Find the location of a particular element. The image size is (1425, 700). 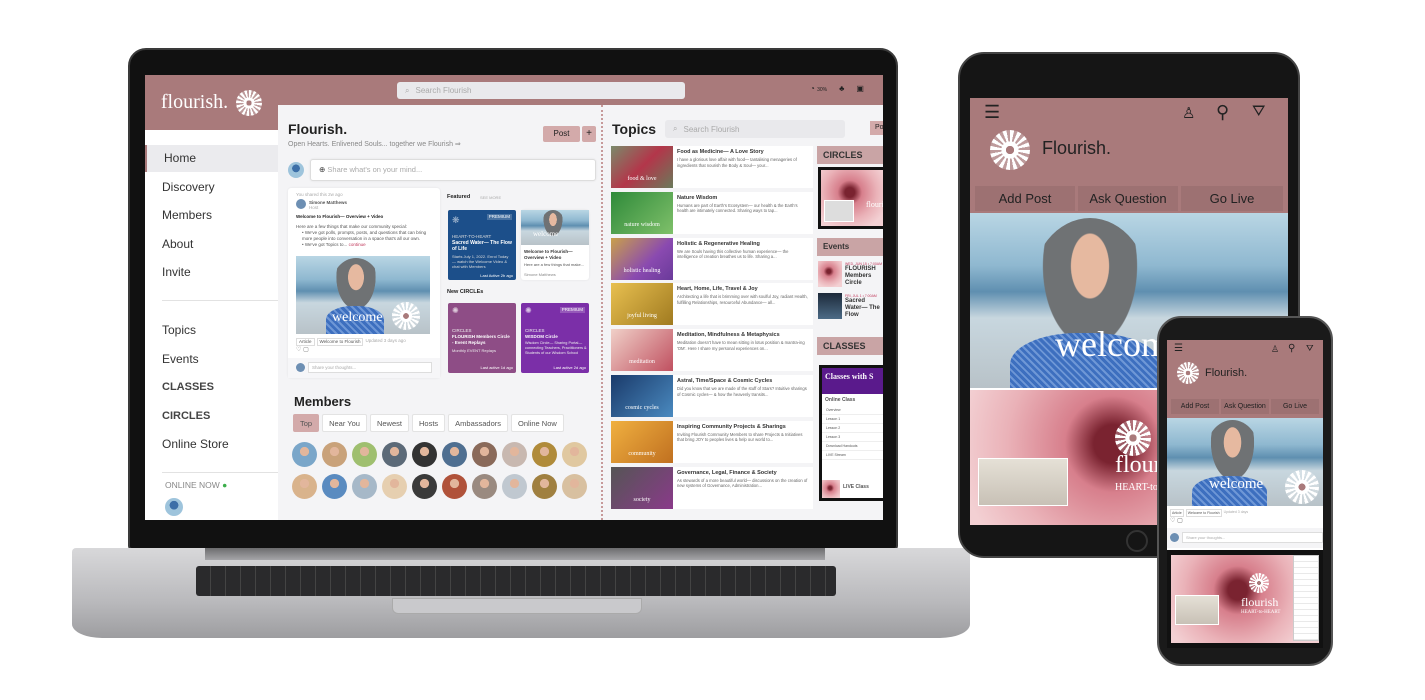

menu-icon: ☰ is located at coordinates (992, 112).